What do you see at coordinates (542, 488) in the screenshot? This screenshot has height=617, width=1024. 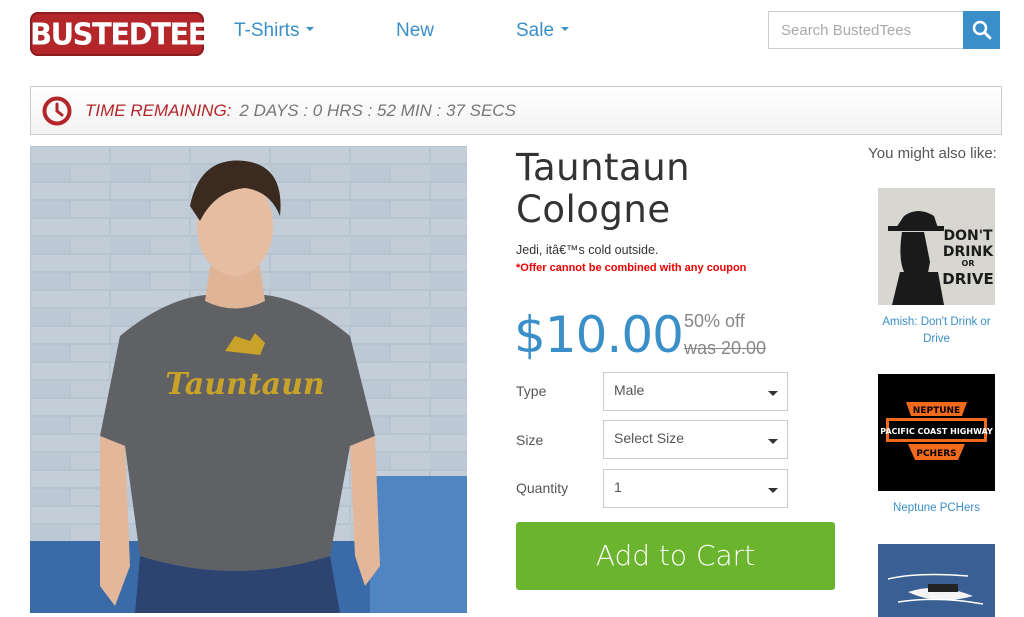 I see `quantity-label: Quantity` at bounding box center [542, 488].